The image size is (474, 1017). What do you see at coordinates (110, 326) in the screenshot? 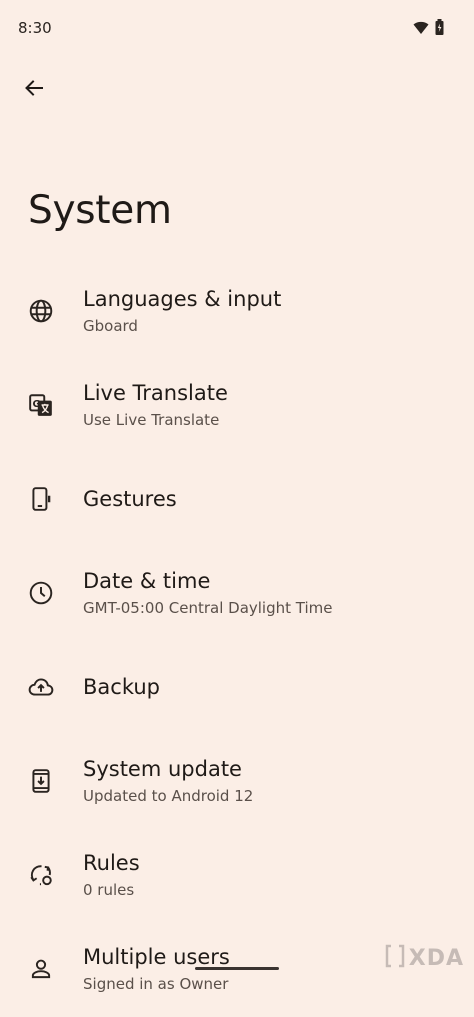
I see `item-subtitle: Gboard` at bounding box center [110, 326].